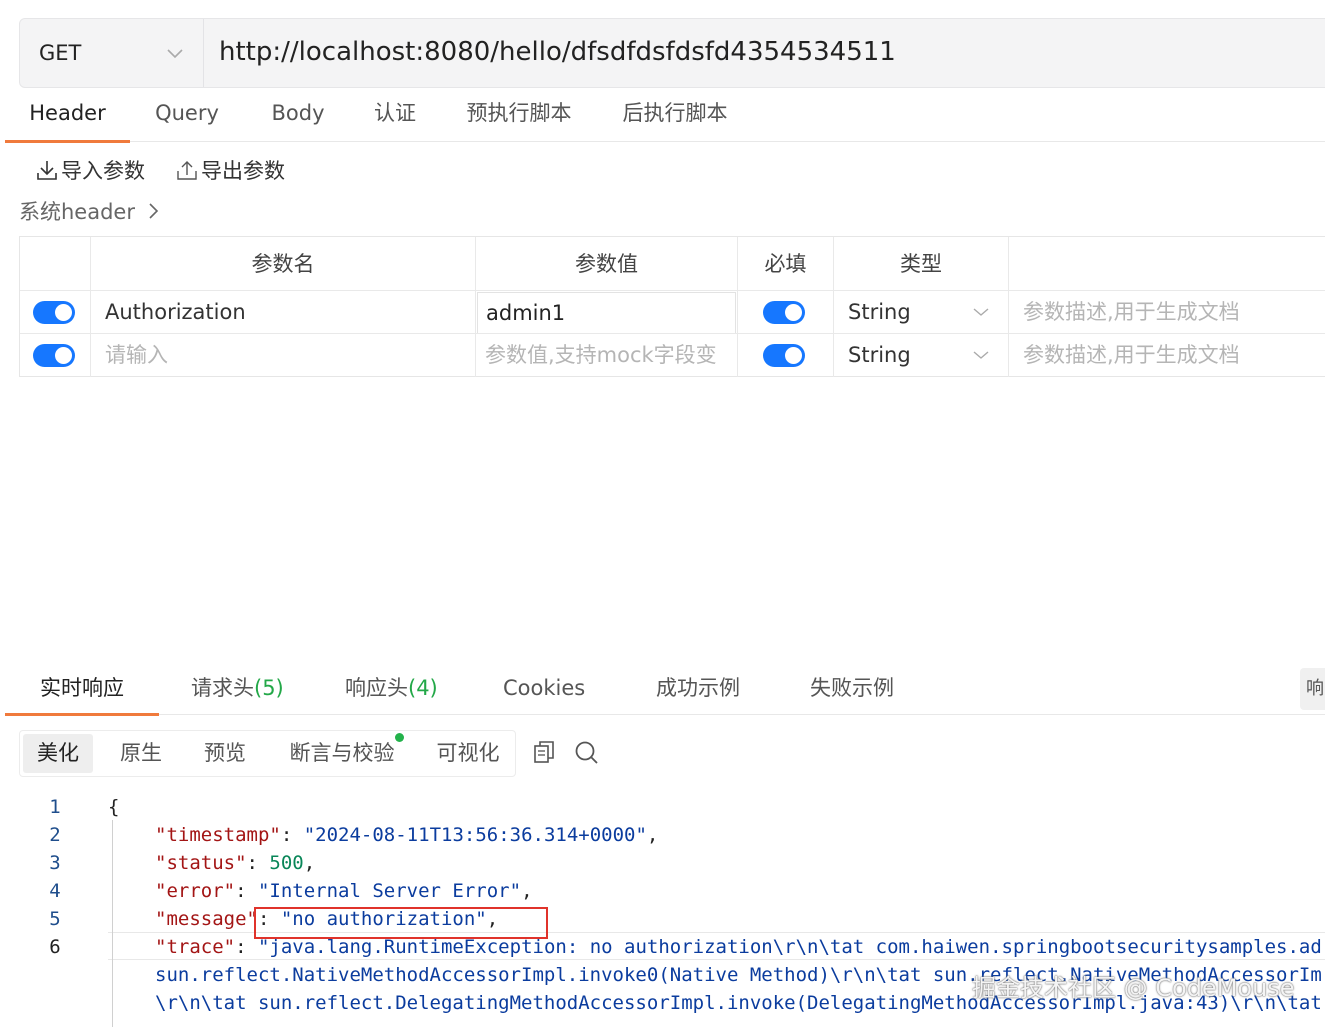  What do you see at coordinates (544, 753) in the screenshot?
I see `copy-icon` at bounding box center [544, 753].